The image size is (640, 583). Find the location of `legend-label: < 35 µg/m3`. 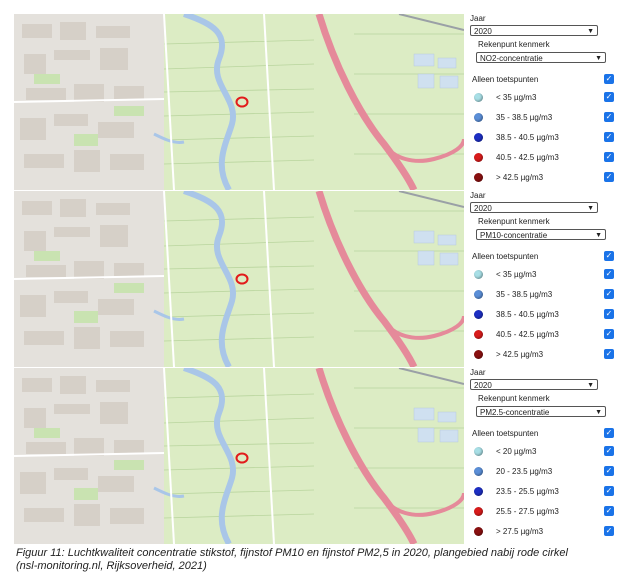

legend-label: < 35 µg/m3 is located at coordinates (516, 274).